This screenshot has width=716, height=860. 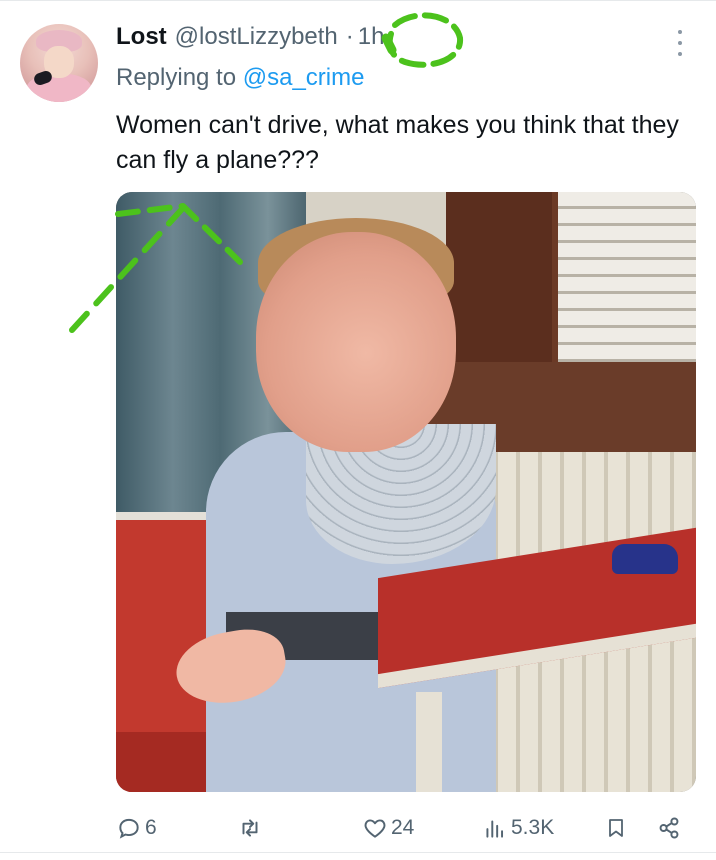 I want to click on share-icon, so click(x=669, y=828).